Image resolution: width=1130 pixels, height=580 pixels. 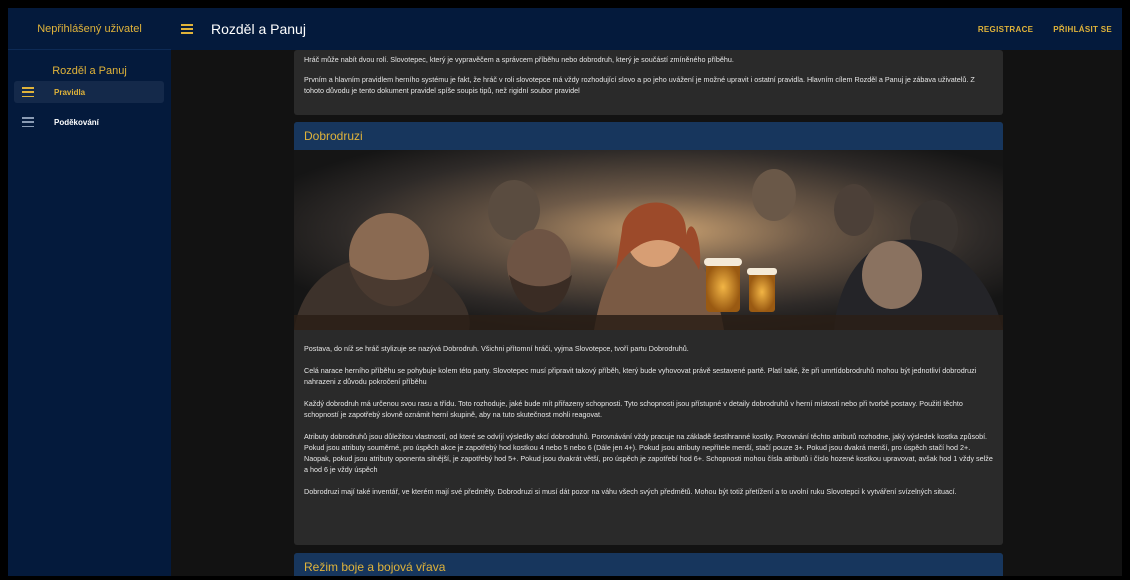 I want to click on section-title: Režim boje a bojová vřava, so click(x=648, y=564).